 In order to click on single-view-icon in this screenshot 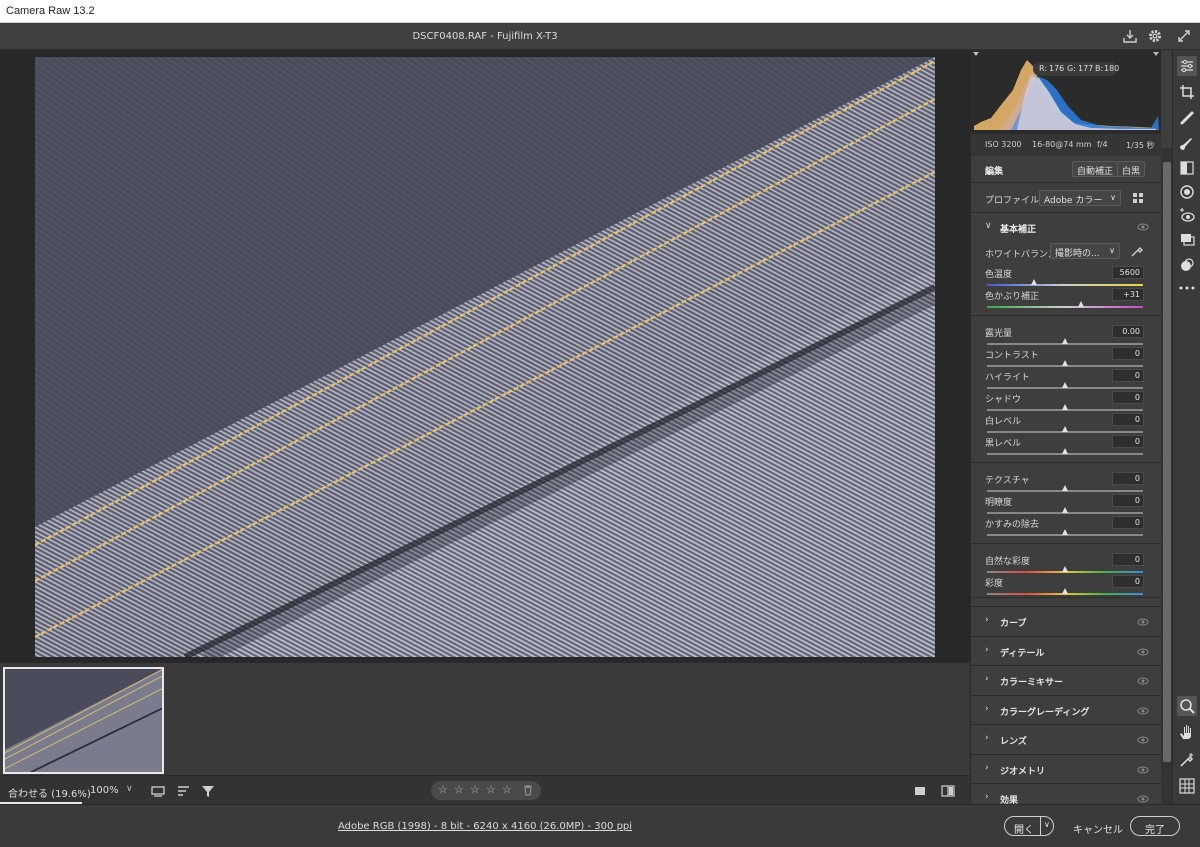, I will do `click(920, 791)`.